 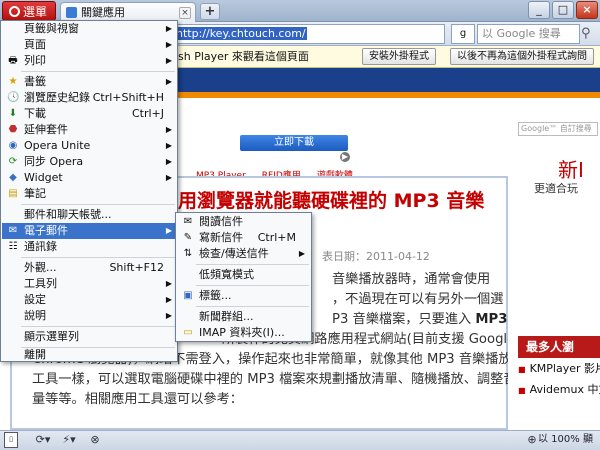 I want to click on menu-item-opera-unite: ◉ Opera Unite ▶, so click(x=89, y=146).